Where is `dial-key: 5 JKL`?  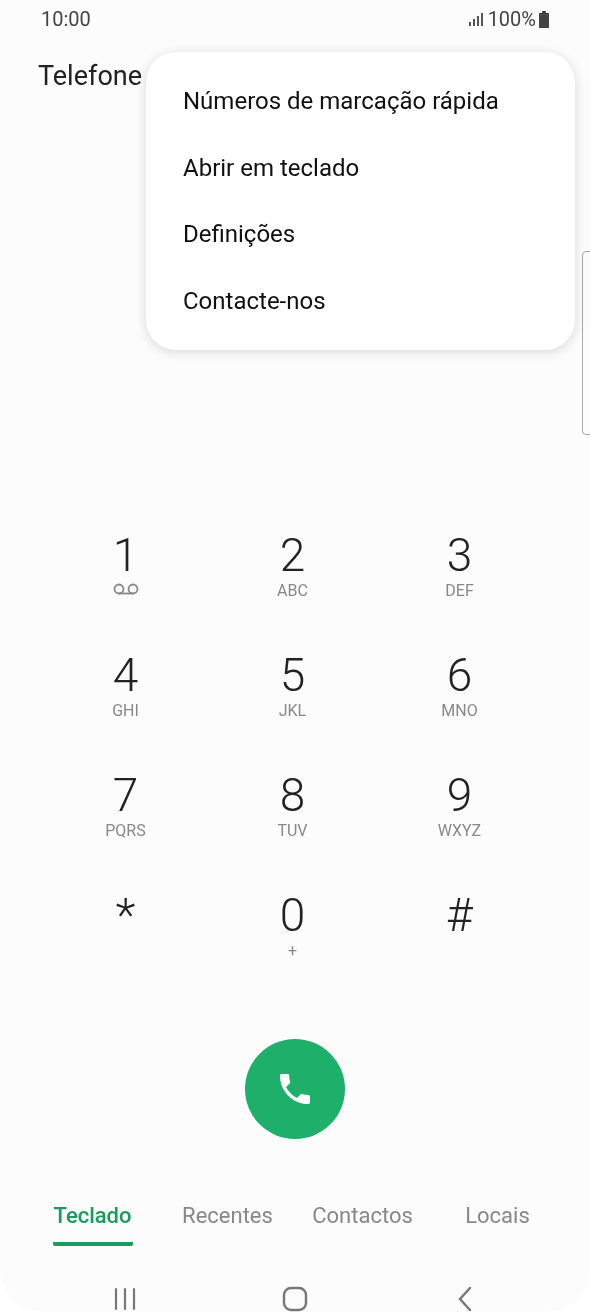
dial-key: 5 JKL is located at coordinates (292, 709).